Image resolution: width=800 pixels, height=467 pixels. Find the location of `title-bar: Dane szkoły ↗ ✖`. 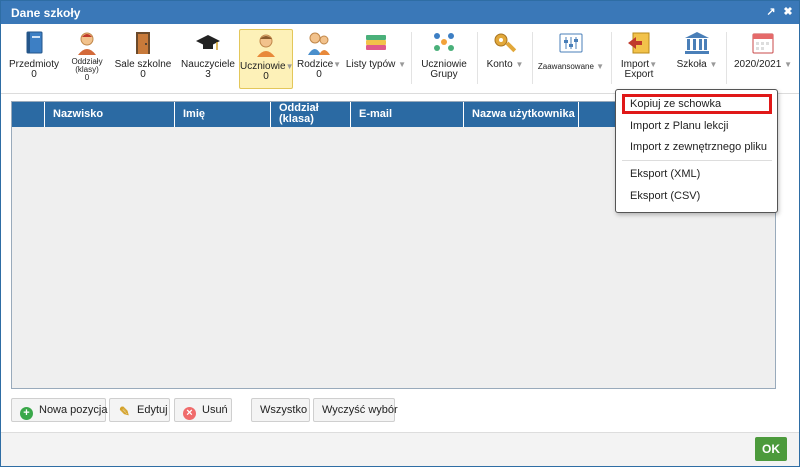

title-bar: Dane szkoły ↗ ✖ is located at coordinates (400, 12).